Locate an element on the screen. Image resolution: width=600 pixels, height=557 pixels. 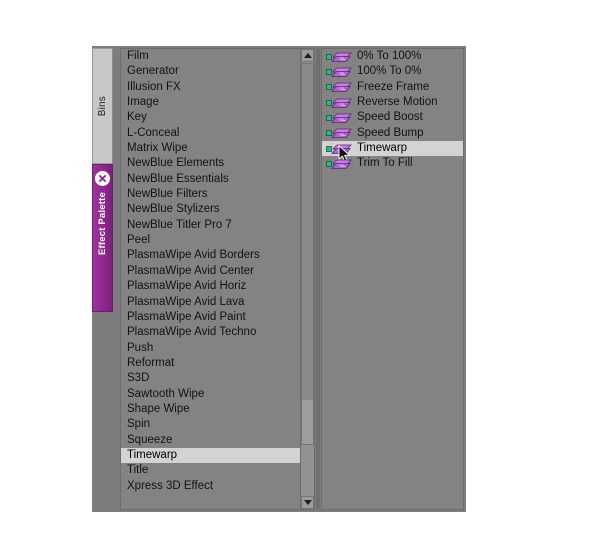
effect-list-item: Speed Boost is located at coordinates (392, 117).